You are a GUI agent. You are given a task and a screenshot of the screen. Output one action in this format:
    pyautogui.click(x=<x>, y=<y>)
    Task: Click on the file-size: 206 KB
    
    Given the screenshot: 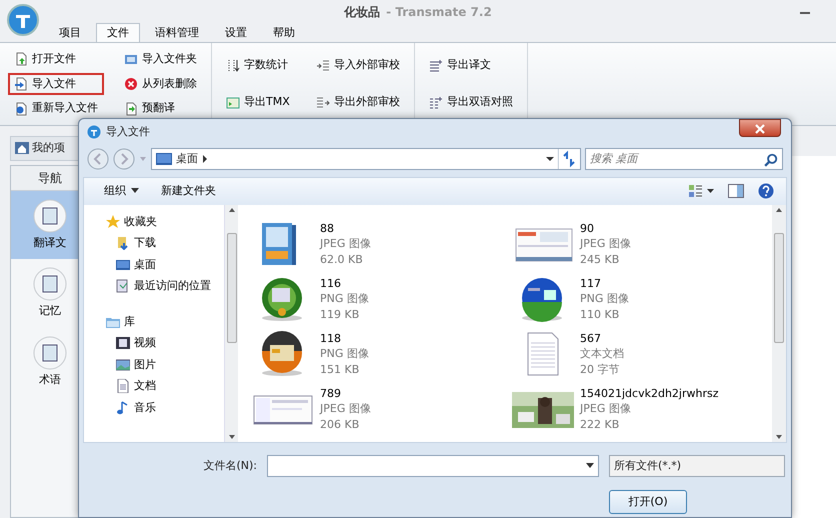 What is the action you would take?
    pyautogui.click(x=340, y=424)
    